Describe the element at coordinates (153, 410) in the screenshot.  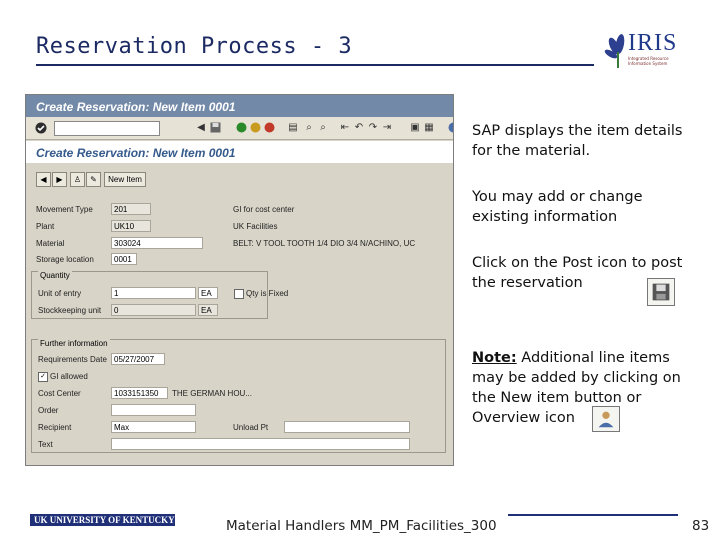
I see `order-field` at that location.